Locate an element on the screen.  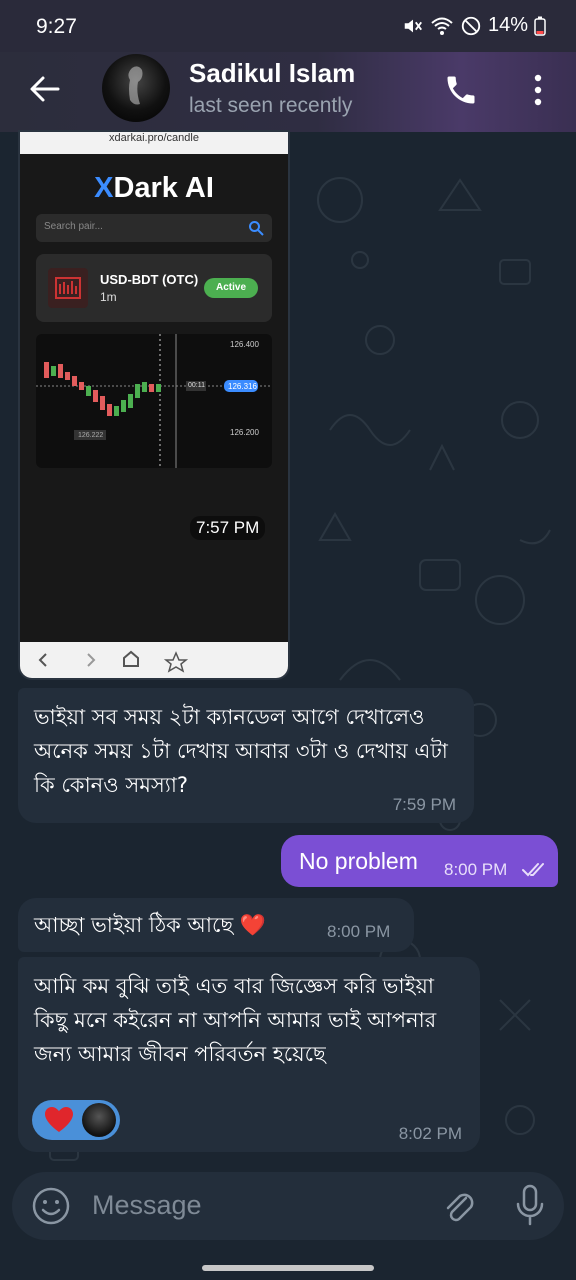
back-arrow-icon is located at coordinates (45, 89).